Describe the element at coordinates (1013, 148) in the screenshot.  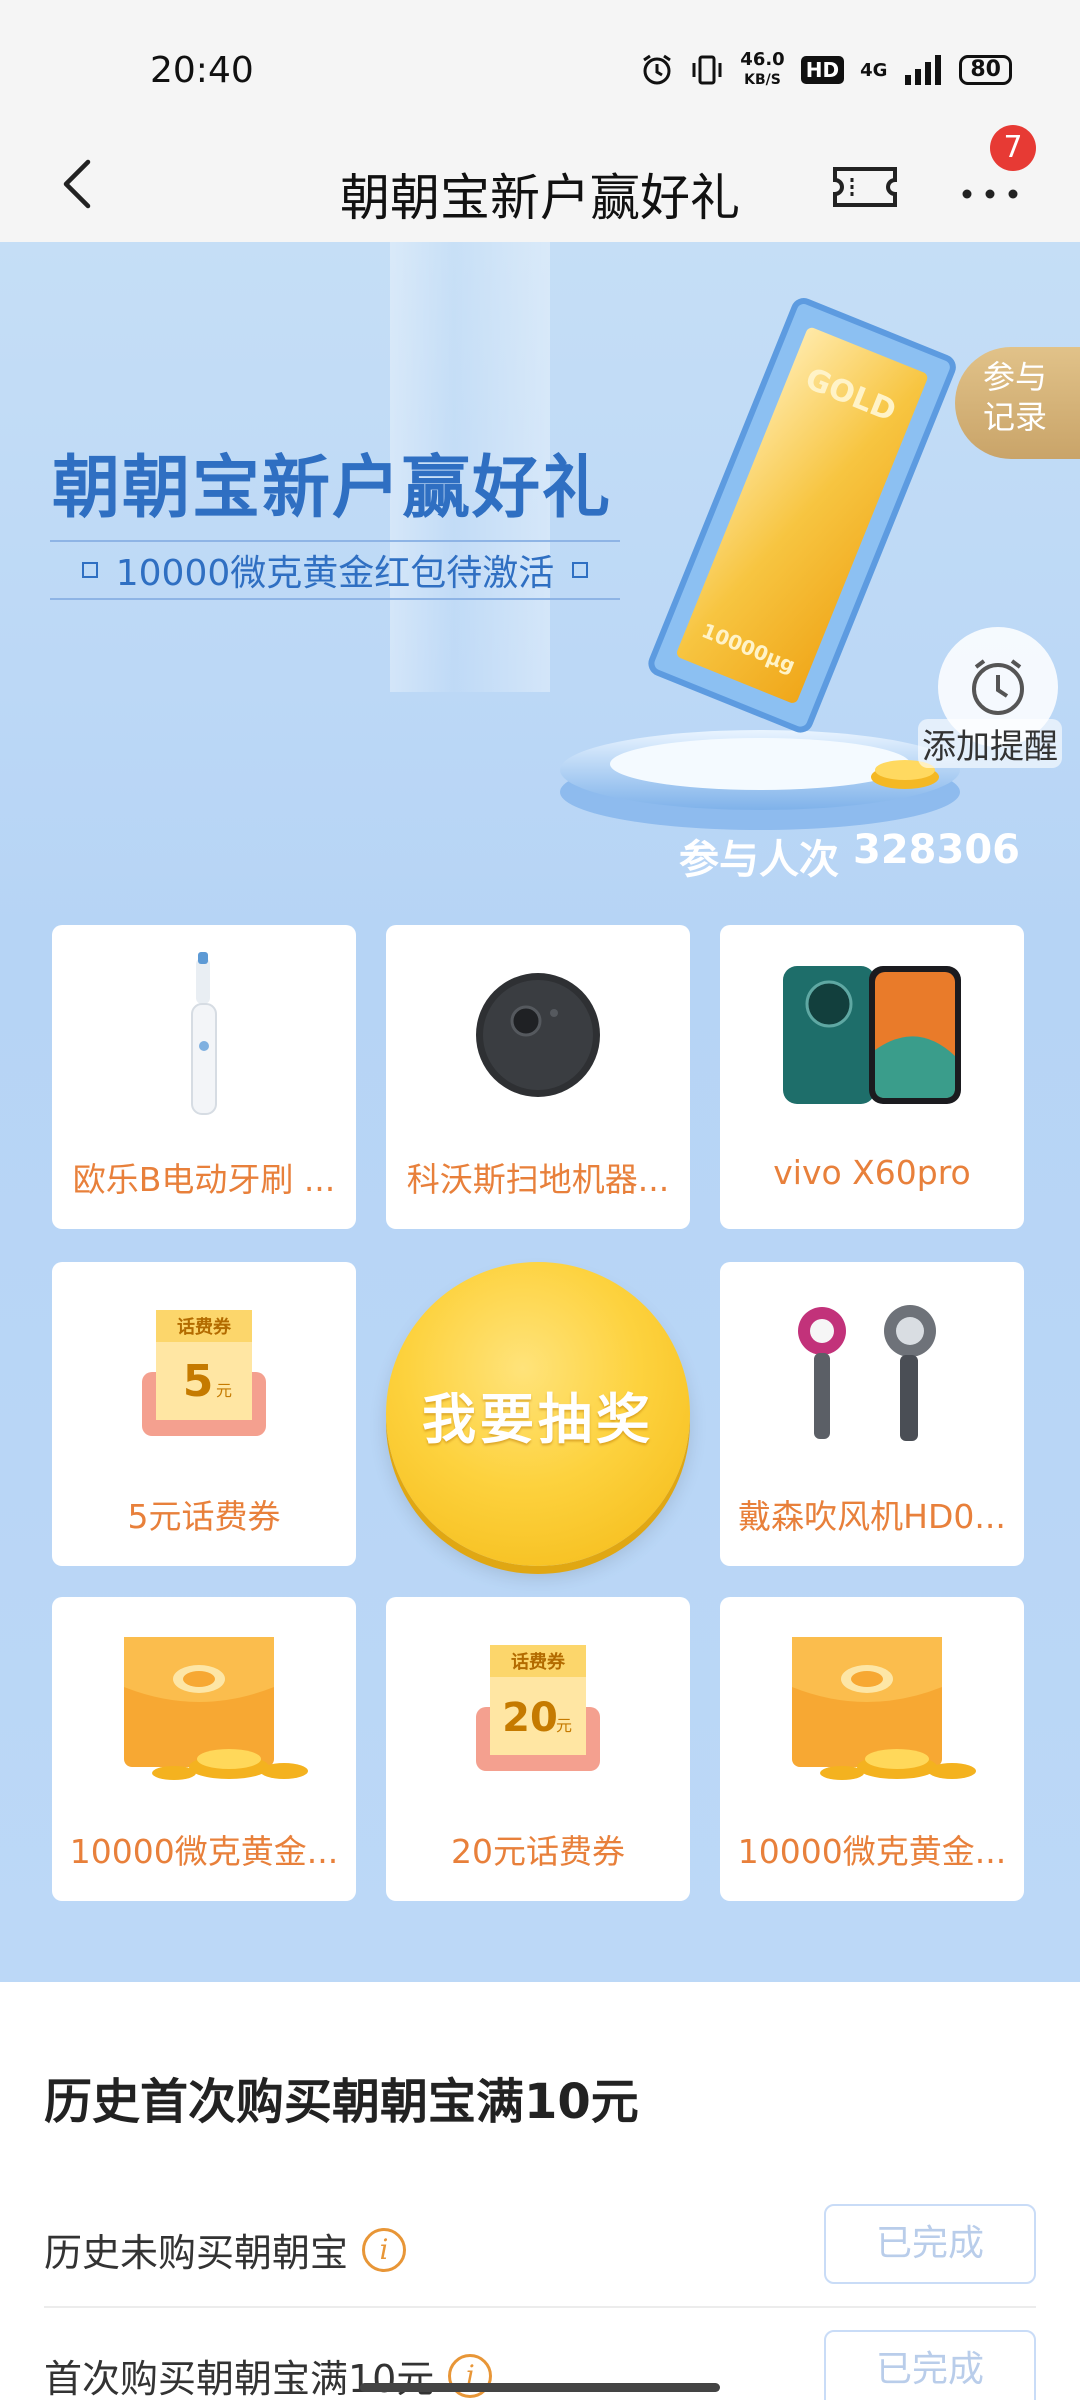
I see `notification-badge: 7` at that location.